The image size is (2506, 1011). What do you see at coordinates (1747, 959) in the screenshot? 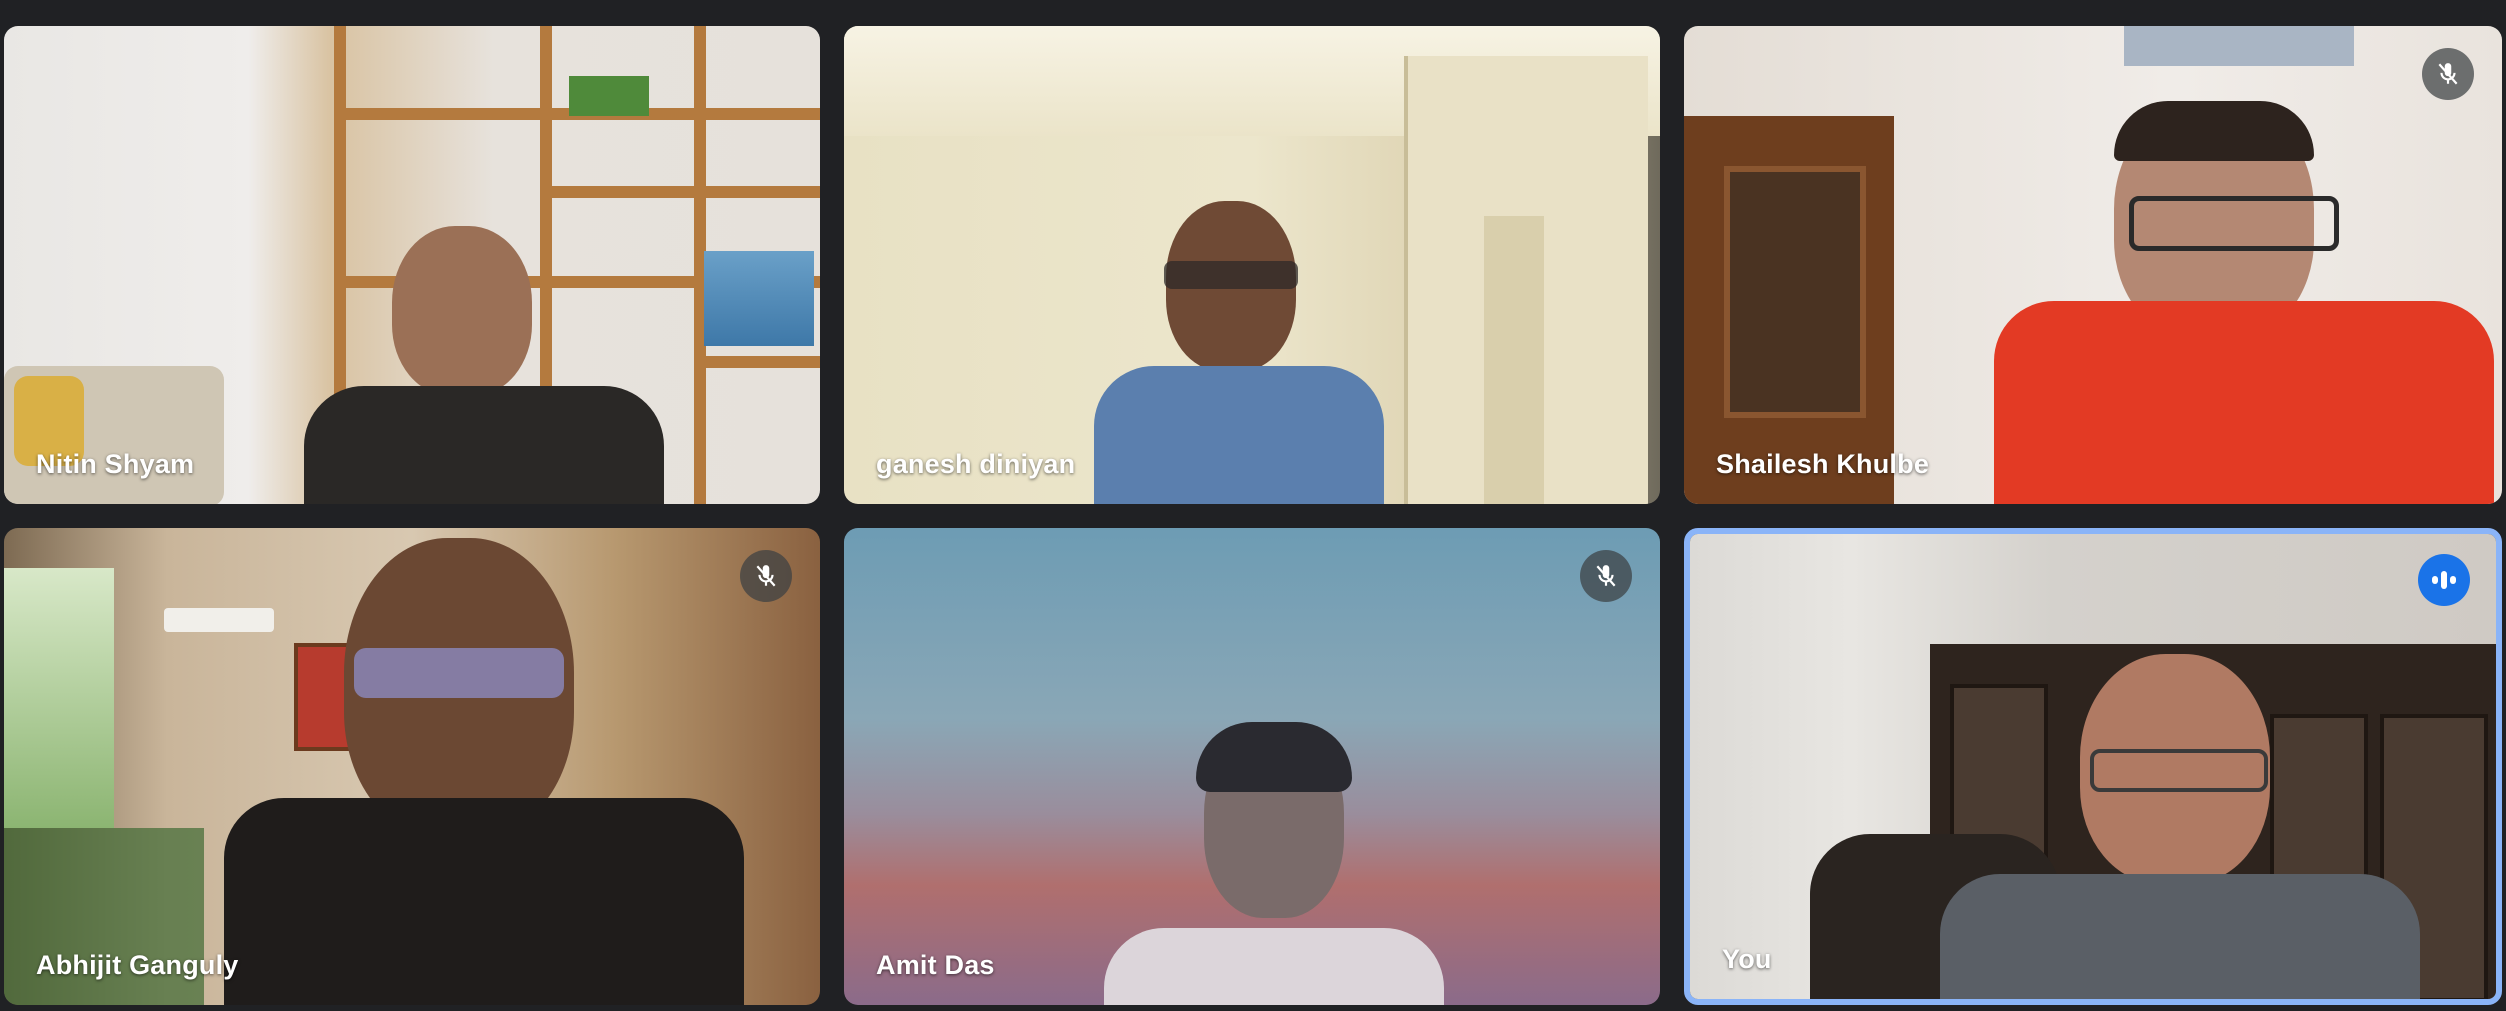
I see `participant-name: You` at bounding box center [1747, 959].